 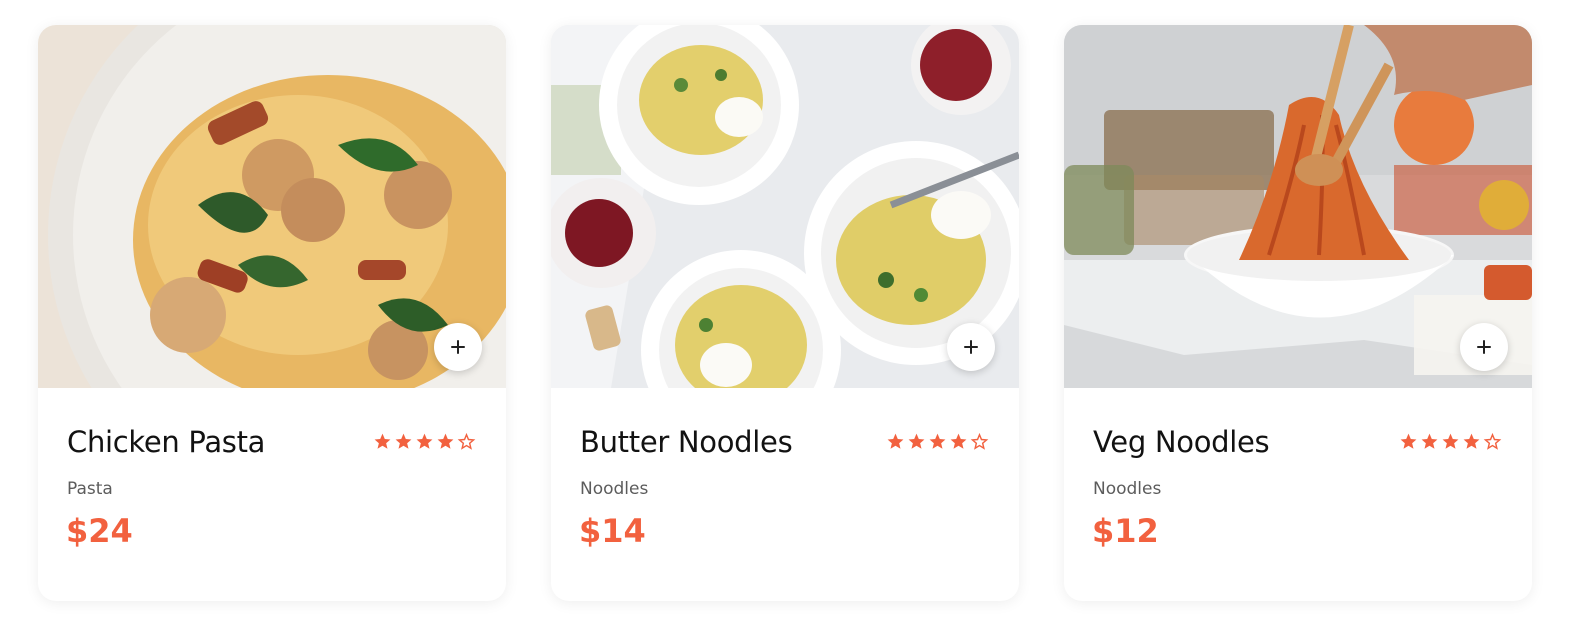 What do you see at coordinates (166, 442) in the screenshot?
I see `product-name: Chicken Pasta` at bounding box center [166, 442].